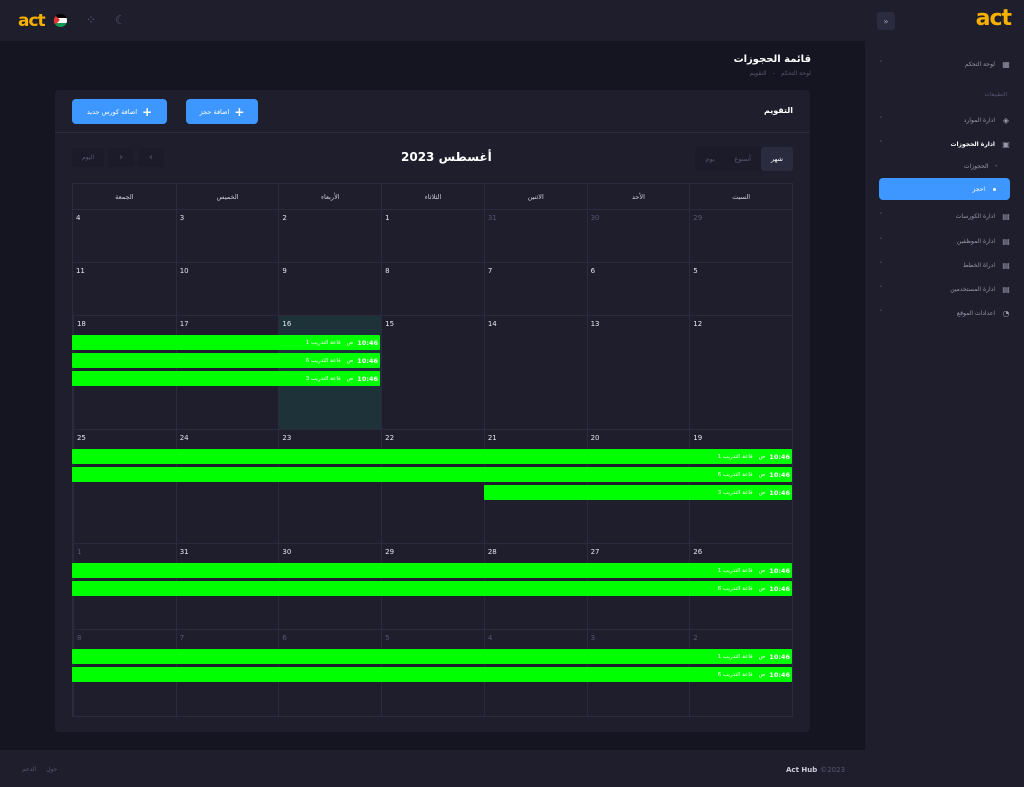 The image size is (1024, 787). I want to click on sidebar-item-5: ▤ ادراة الخطط ˅, so click(944, 265).